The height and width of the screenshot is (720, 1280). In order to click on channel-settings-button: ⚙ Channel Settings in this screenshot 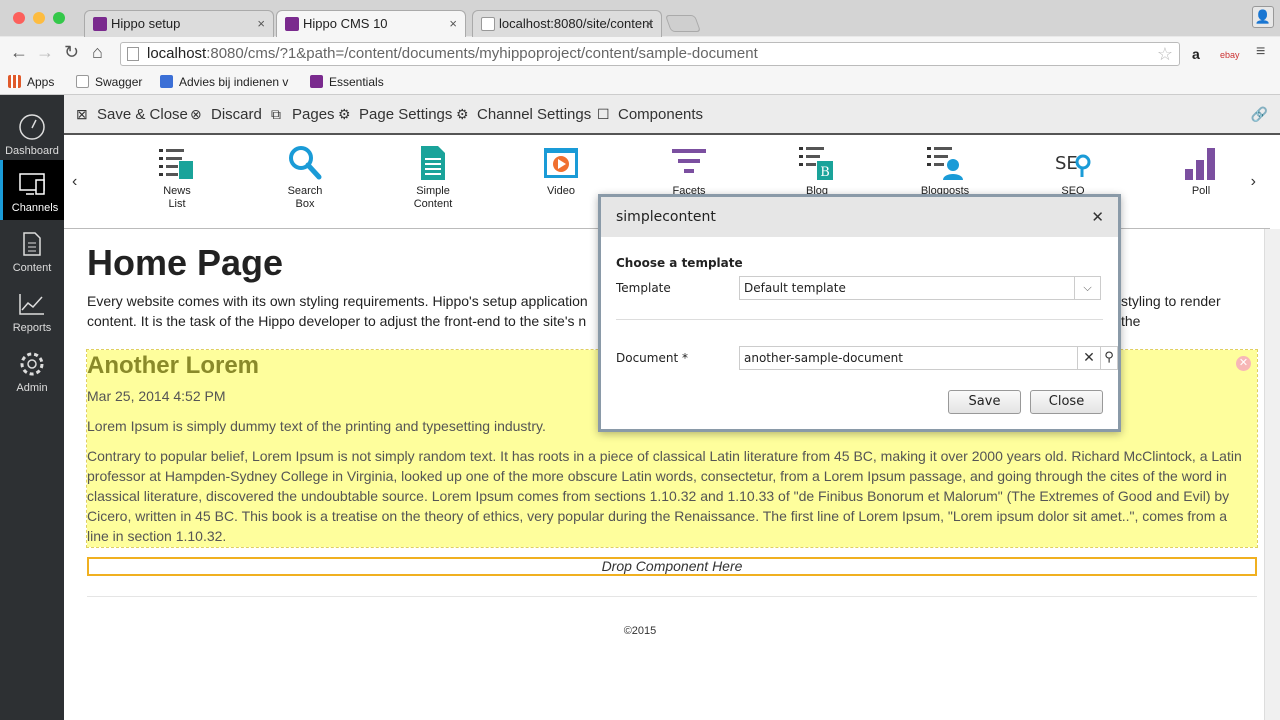, I will do `click(523, 114)`.